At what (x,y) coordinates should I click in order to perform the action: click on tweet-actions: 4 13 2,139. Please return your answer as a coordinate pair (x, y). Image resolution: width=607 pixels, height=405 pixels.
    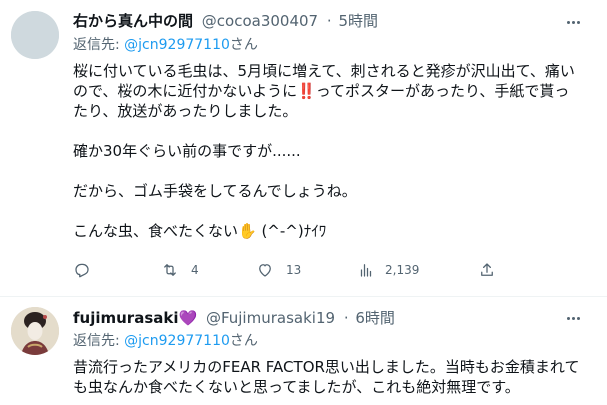
    Looking at the image, I should click on (288, 271).